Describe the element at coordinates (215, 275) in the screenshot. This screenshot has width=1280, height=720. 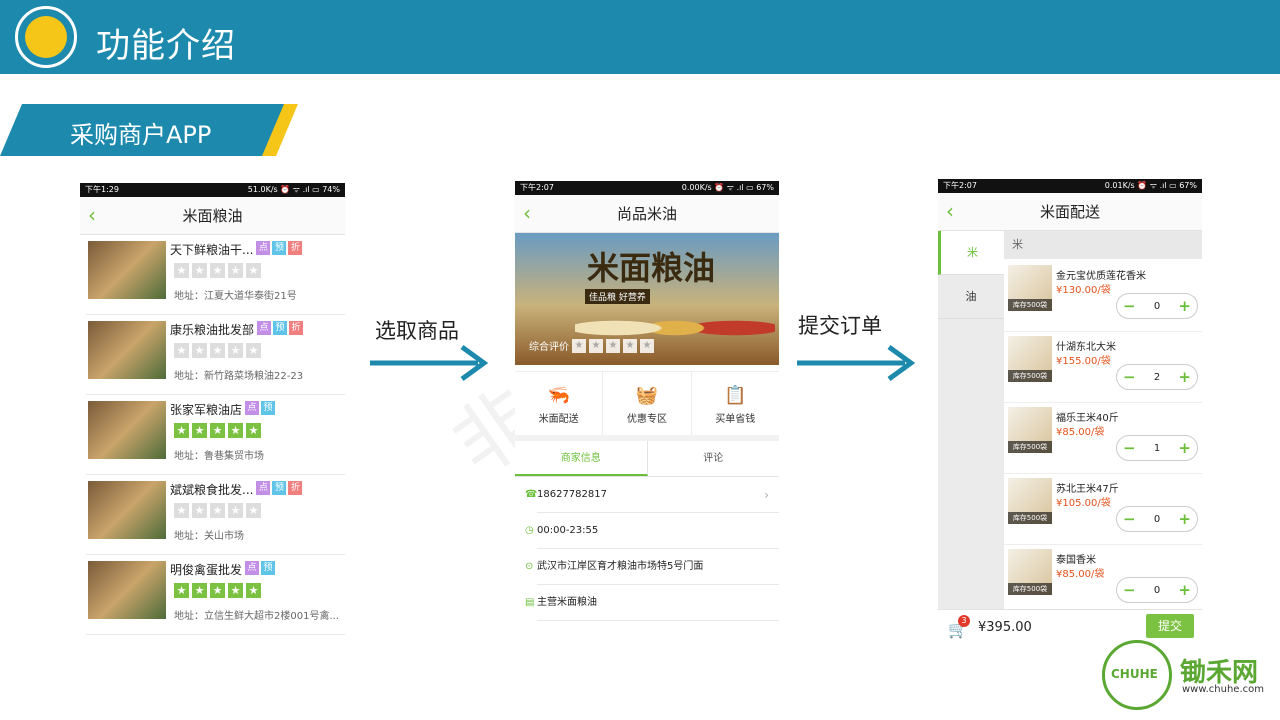
I see `store-row: 天下鲜粮油干... 点预折 ★ ★ ★ ★ ★ 地址：江夏大道华泰街21号` at that location.